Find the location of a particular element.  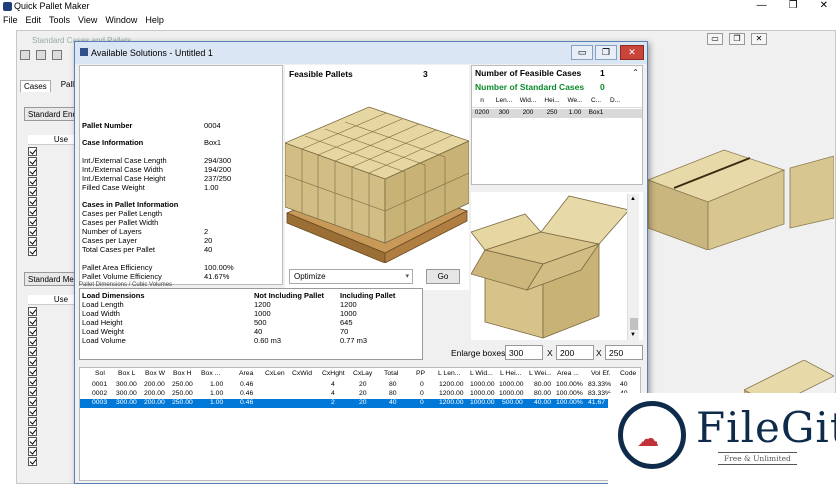

load-label: Load Volume is located at coordinates (104, 340).